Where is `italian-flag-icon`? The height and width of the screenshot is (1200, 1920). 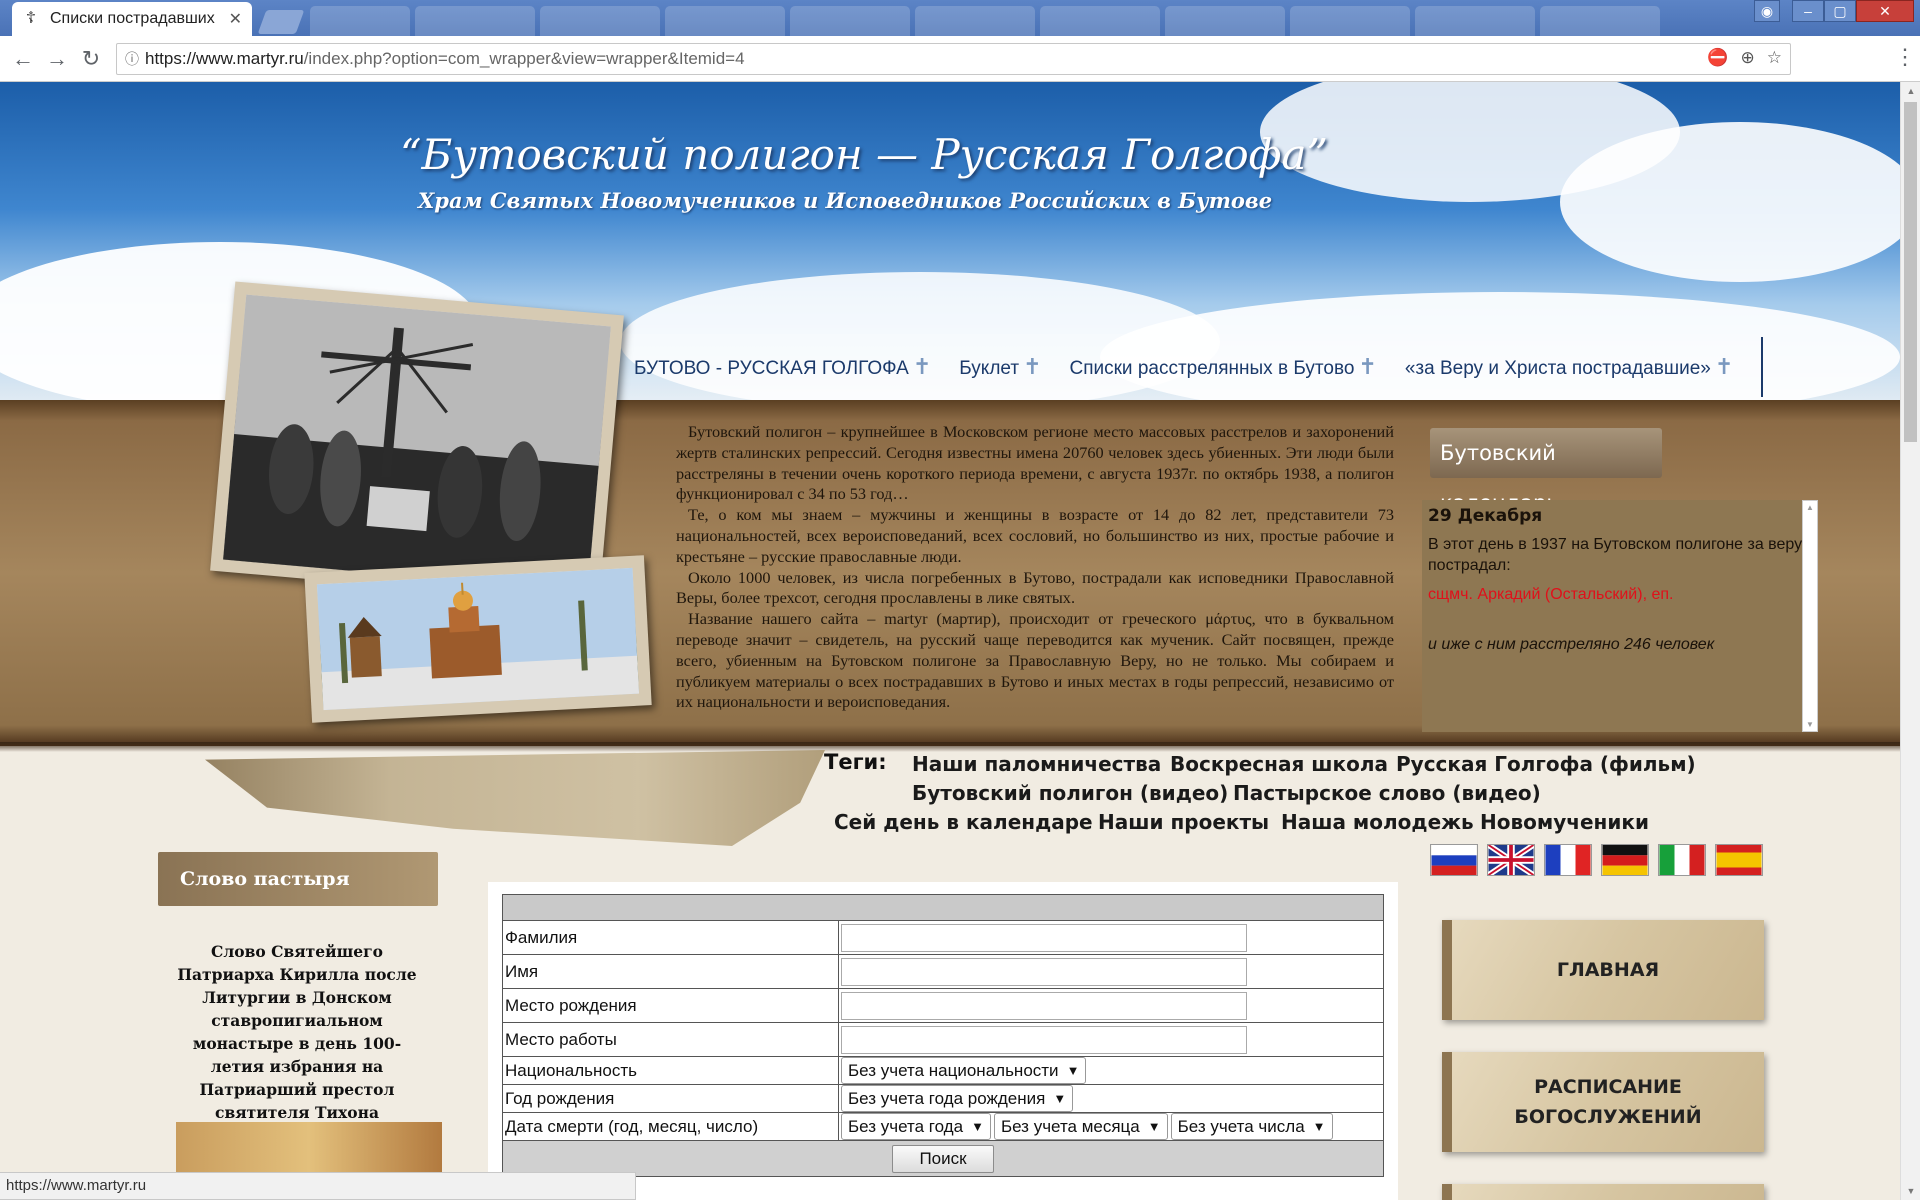 italian-flag-icon is located at coordinates (1682, 860).